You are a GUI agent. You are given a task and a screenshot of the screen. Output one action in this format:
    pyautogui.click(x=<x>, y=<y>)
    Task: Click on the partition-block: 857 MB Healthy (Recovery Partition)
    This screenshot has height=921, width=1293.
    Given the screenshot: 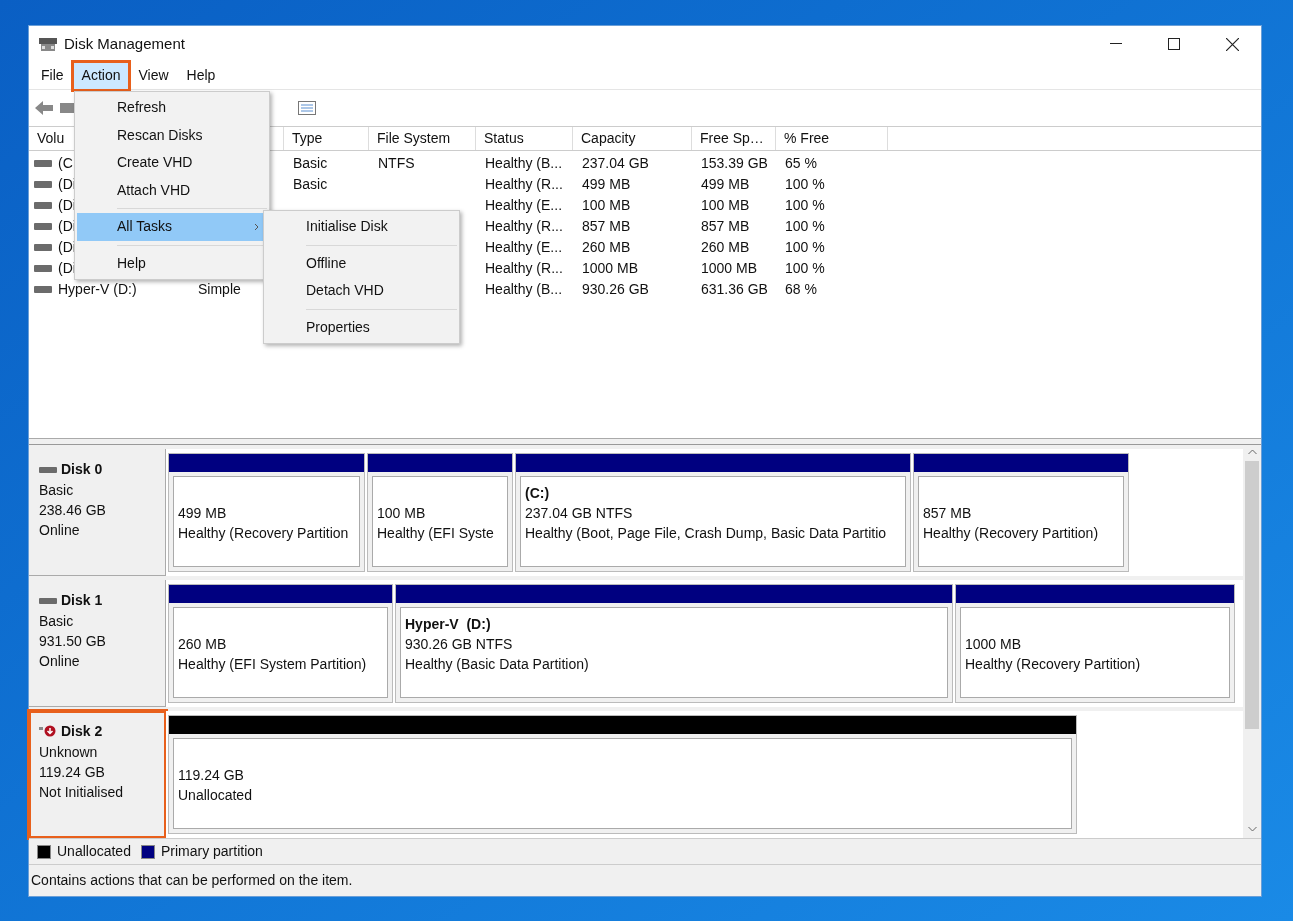 What is the action you would take?
    pyautogui.click(x=1021, y=512)
    